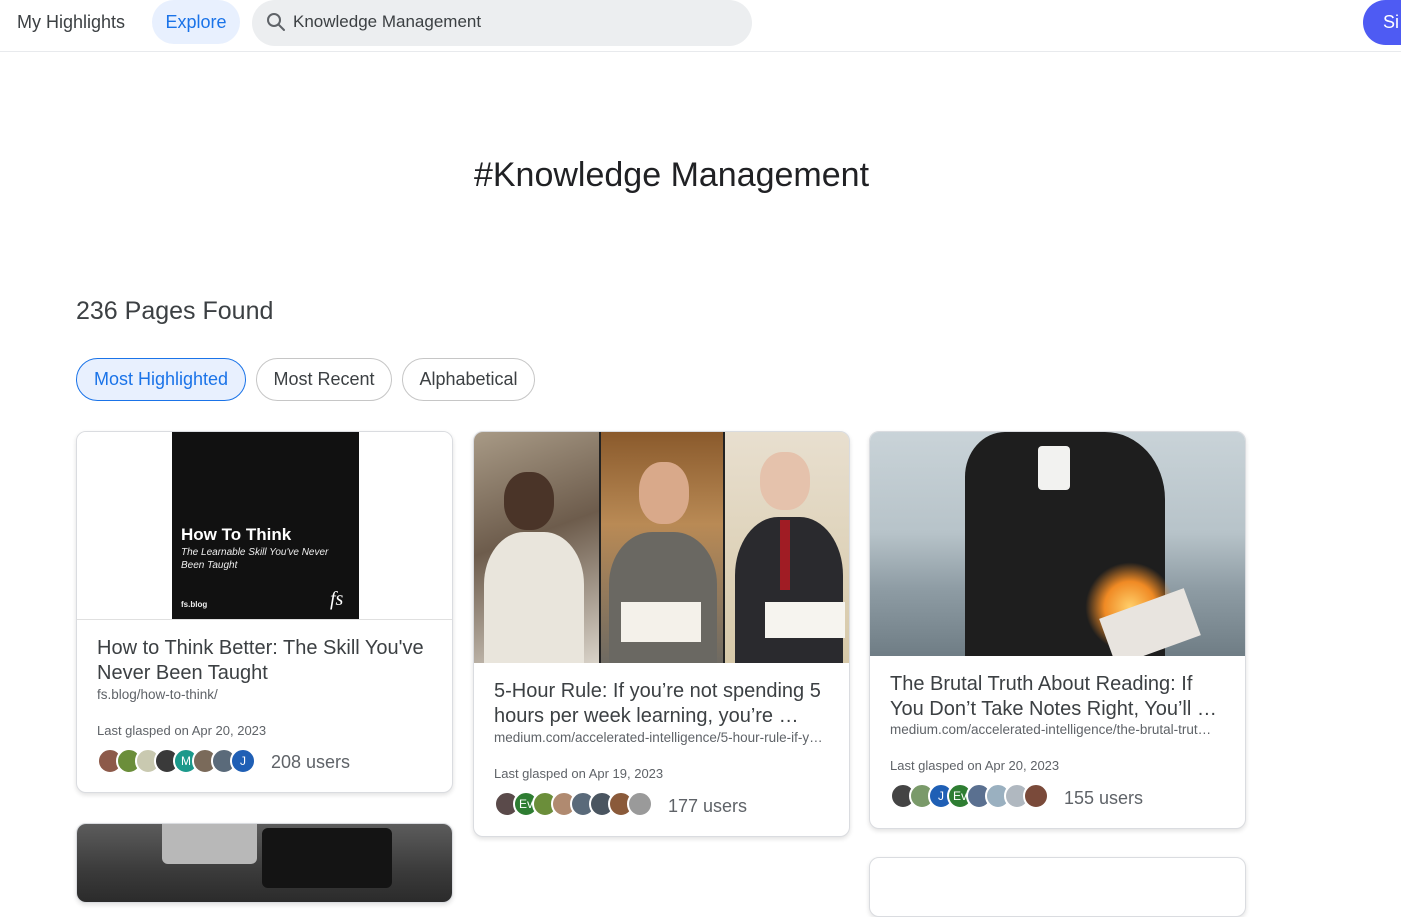 This screenshot has height=917, width=1401. I want to click on fs-logo: fs, so click(337, 599).